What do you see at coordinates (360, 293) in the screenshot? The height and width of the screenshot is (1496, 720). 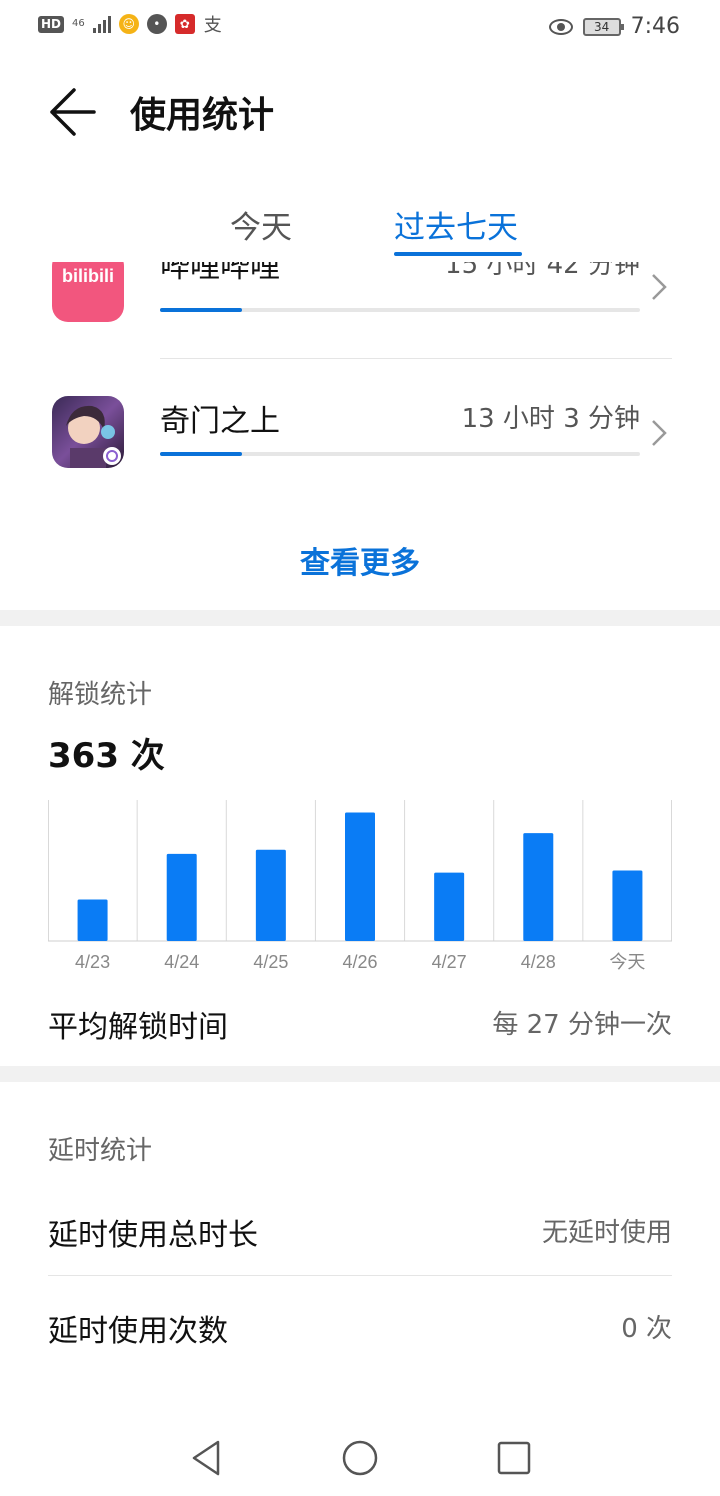 I see `list-item: bilibili 哔哩哔哩 15 小时 42 分钟` at bounding box center [360, 293].